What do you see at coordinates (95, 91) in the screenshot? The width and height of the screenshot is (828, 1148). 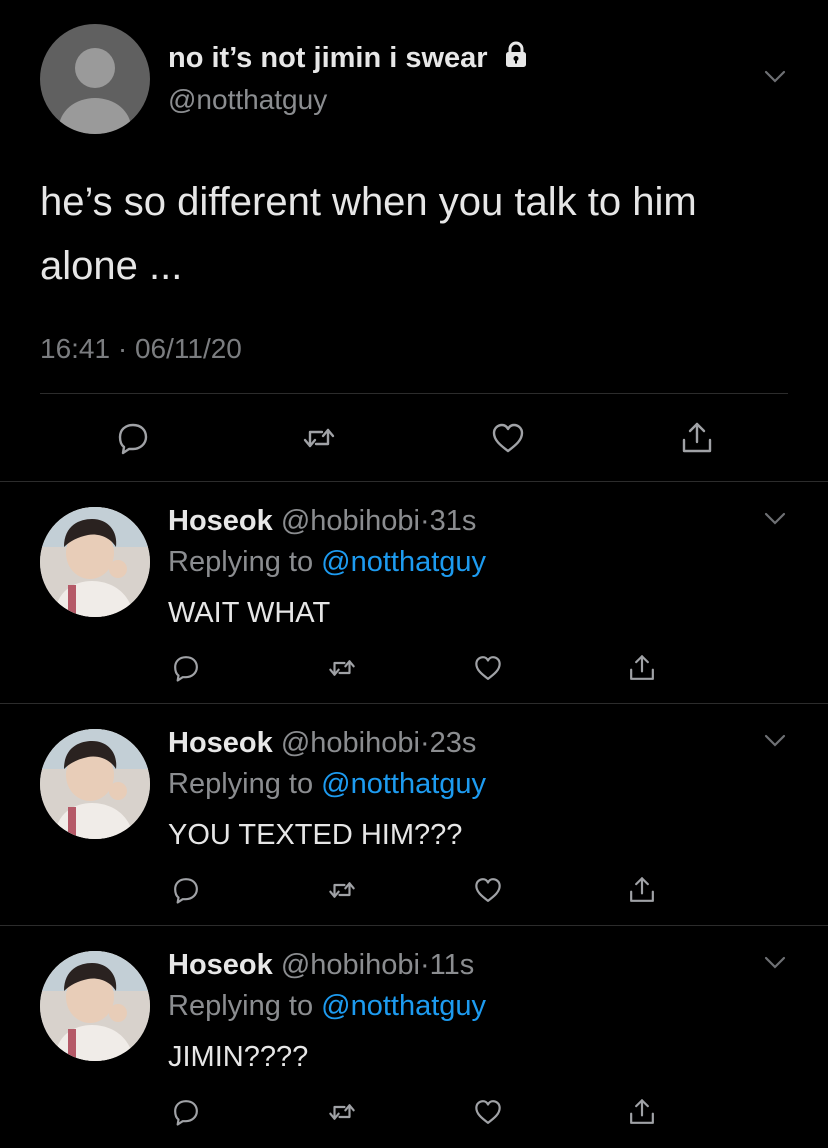 I see `default-avatar-icon` at bounding box center [95, 91].